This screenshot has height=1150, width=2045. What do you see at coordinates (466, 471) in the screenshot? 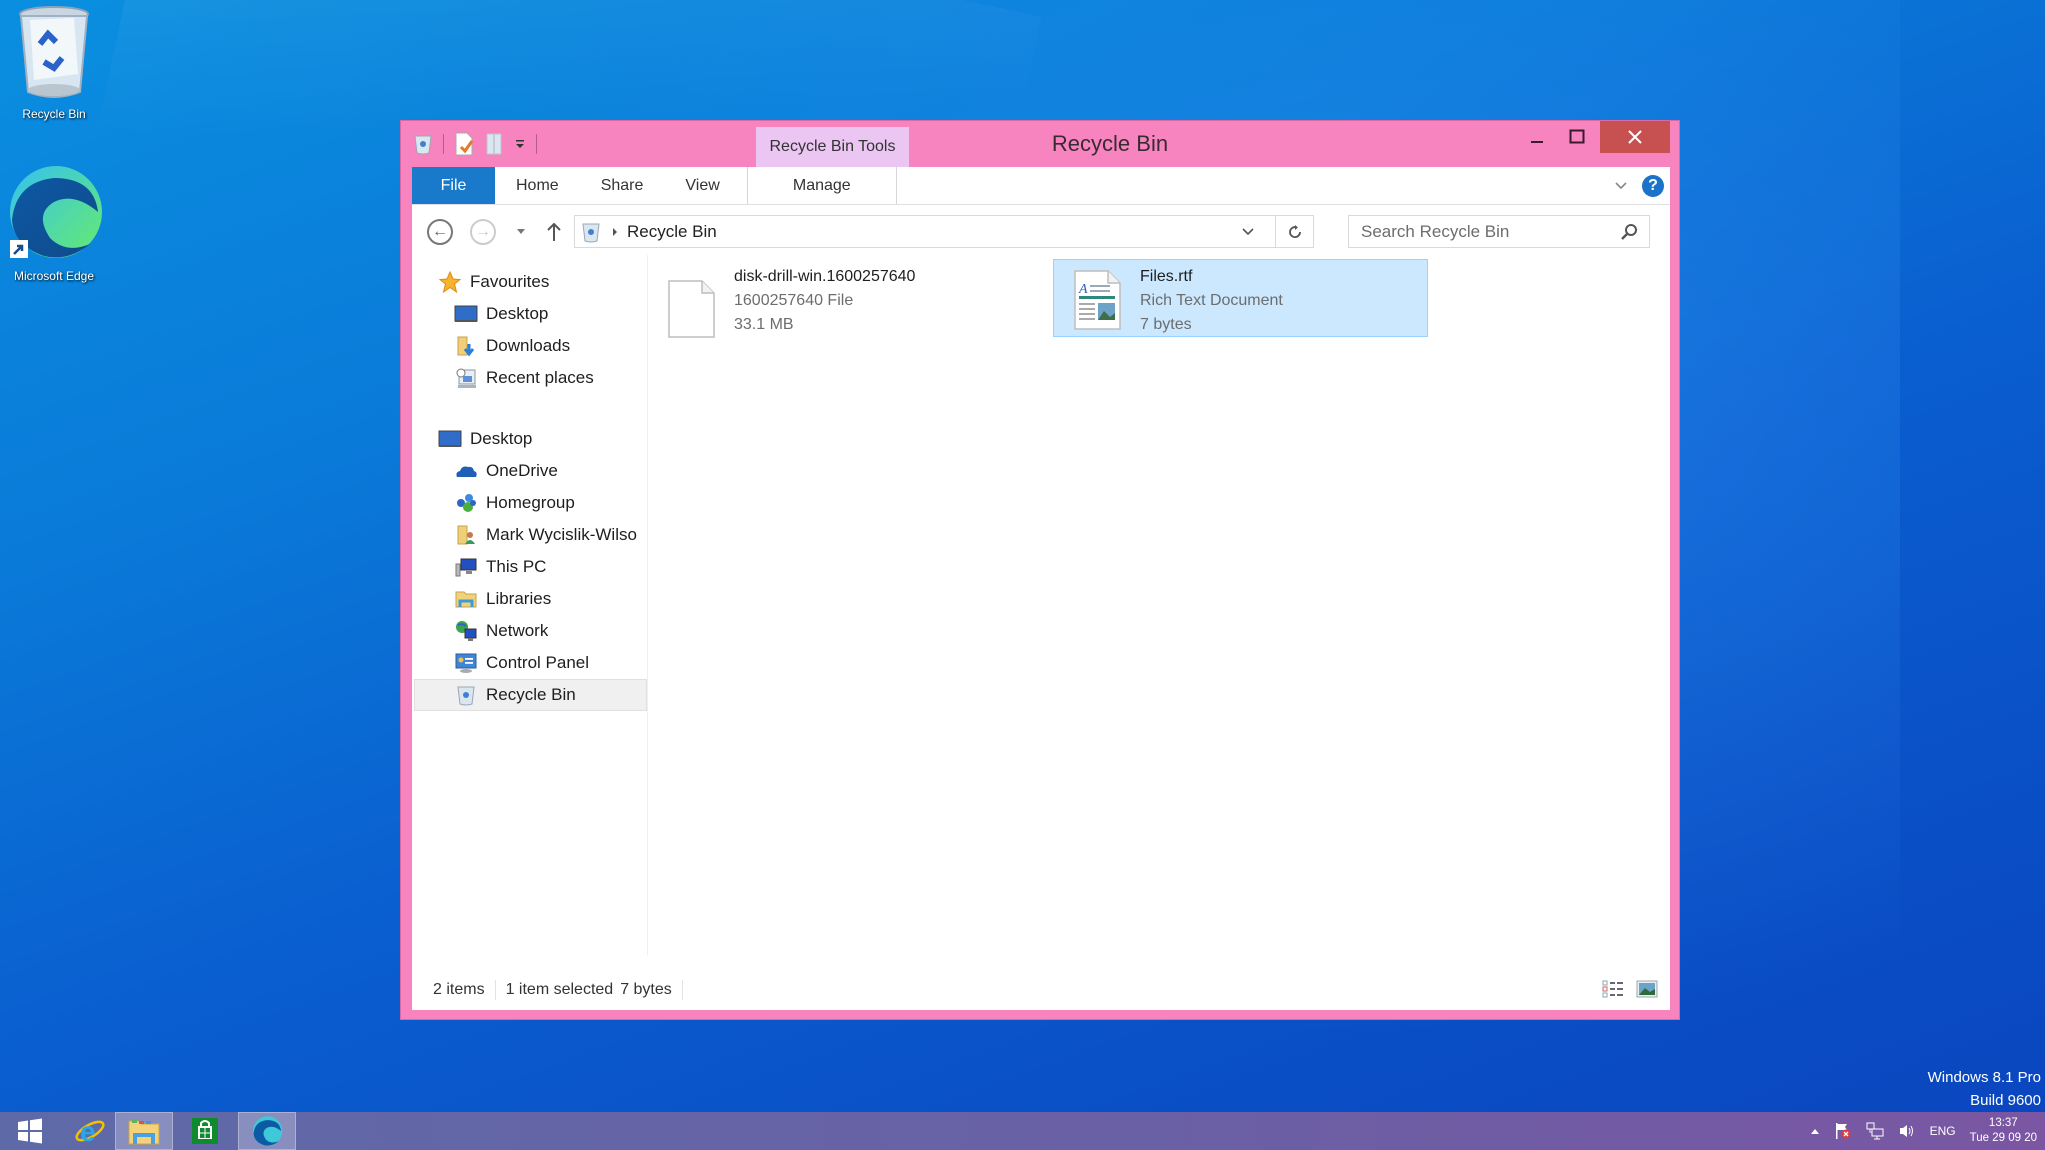
I see `onedrive-icon` at bounding box center [466, 471].